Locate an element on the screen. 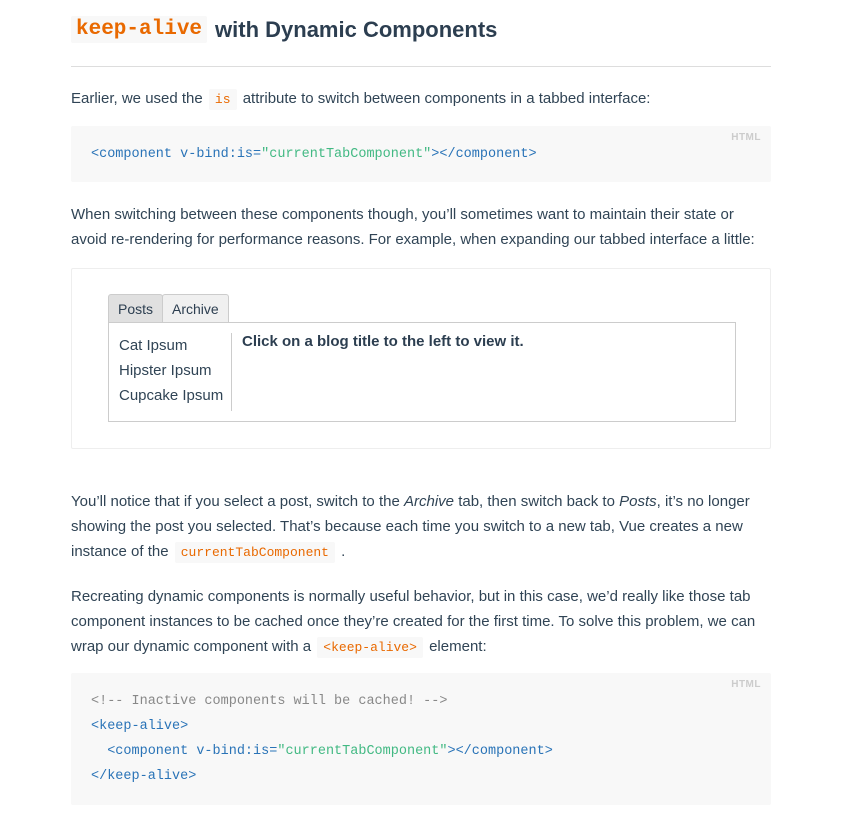  paragraph-text: , it’s no longer is located at coordinates (703, 501).